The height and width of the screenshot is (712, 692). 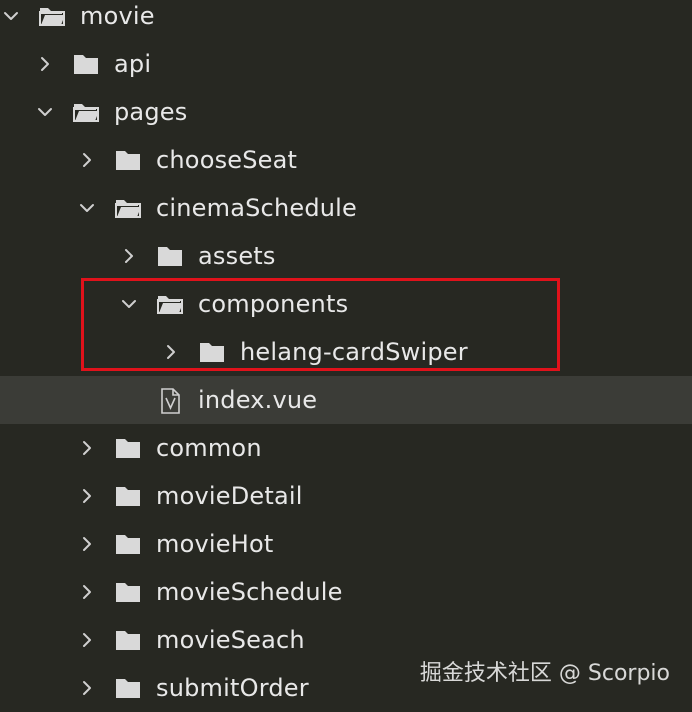 What do you see at coordinates (346, 112) in the screenshot?
I see `tree-row: pages` at bounding box center [346, 112].